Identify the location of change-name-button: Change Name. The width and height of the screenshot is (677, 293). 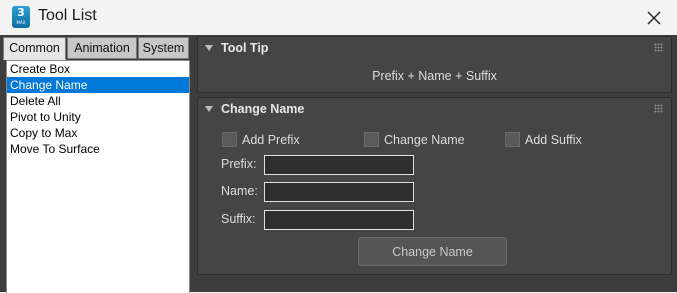
(432, 251).